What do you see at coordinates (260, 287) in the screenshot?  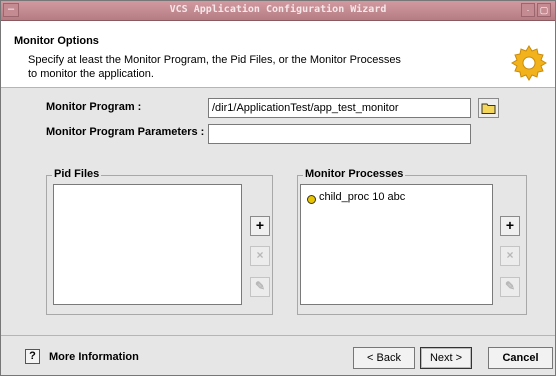 I see `edit-pid-file-button: ✎` at bounding box center [260, 287].